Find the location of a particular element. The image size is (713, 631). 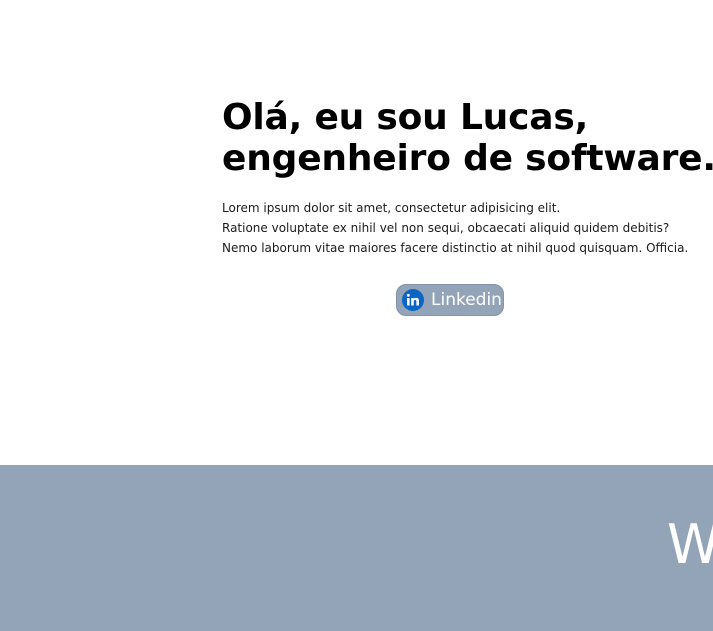

section-heading: W is located at coordinates (690, 544).